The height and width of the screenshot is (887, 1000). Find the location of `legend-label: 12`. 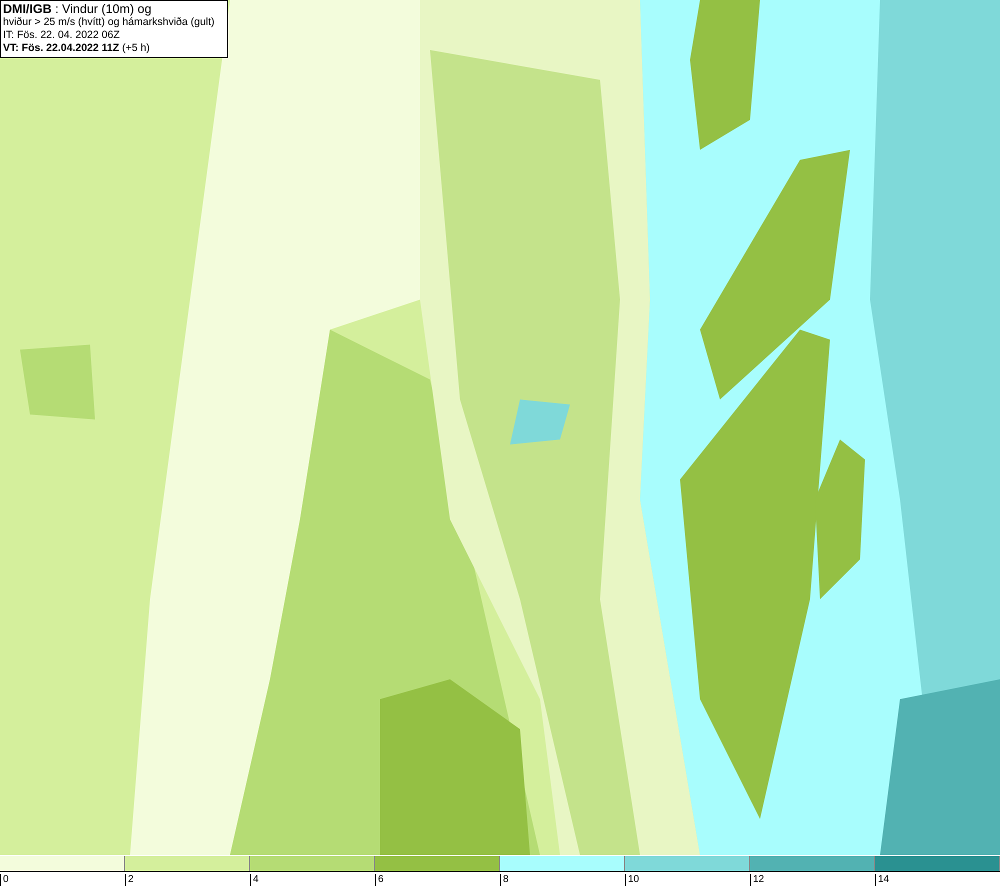

legend-label: 12 is located at coordinates (759, 880).